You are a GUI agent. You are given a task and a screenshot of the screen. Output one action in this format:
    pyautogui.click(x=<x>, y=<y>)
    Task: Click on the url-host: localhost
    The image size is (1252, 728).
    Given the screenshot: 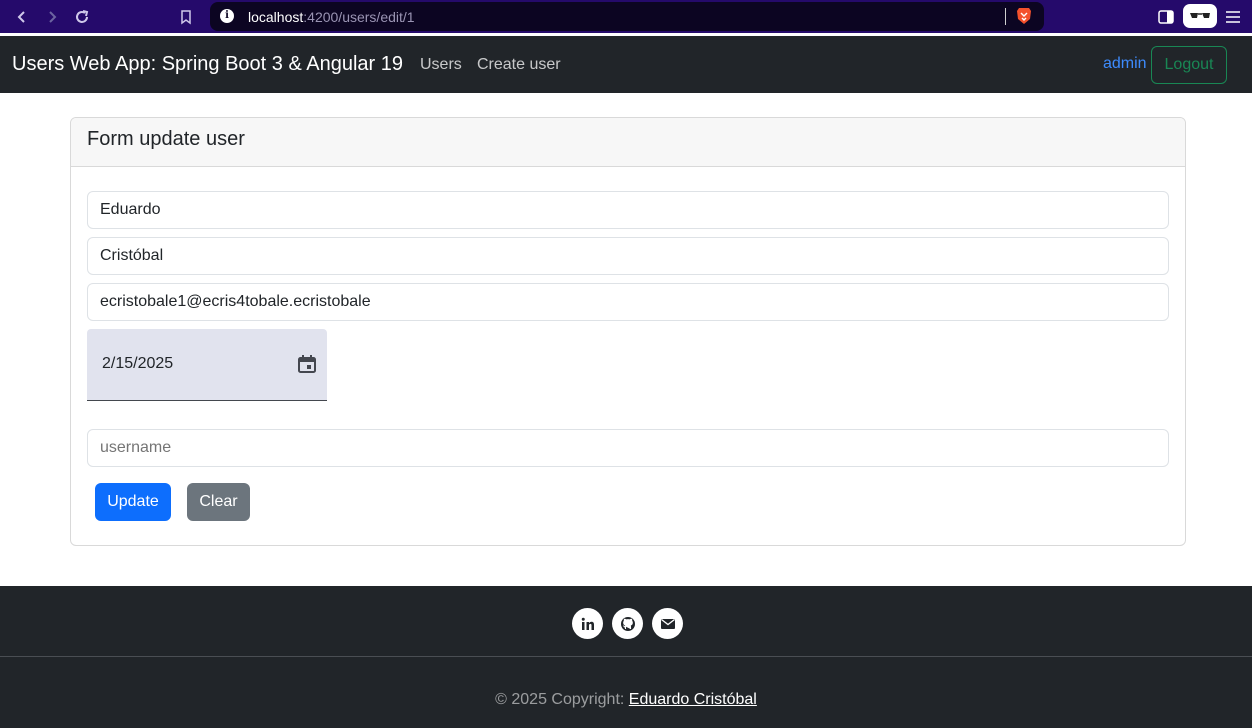 What is the action you would take?
    pyautogui.click(x=276, y=17)
    